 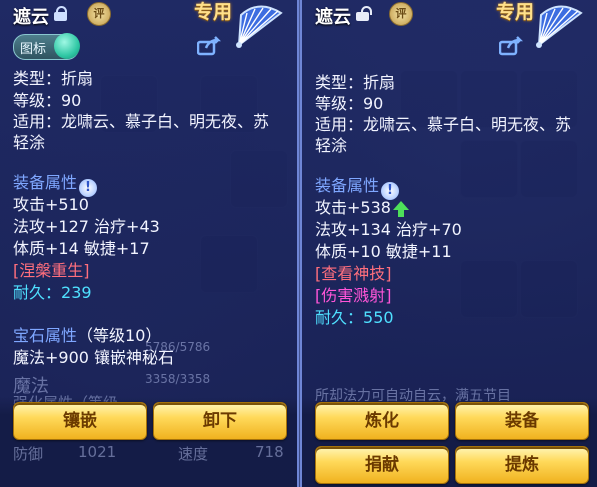 What do you see at coordinates (51, 271) in the screenshot?
I see `special-skill-link: [涅槃重生]` at bounding box center [51, 271].